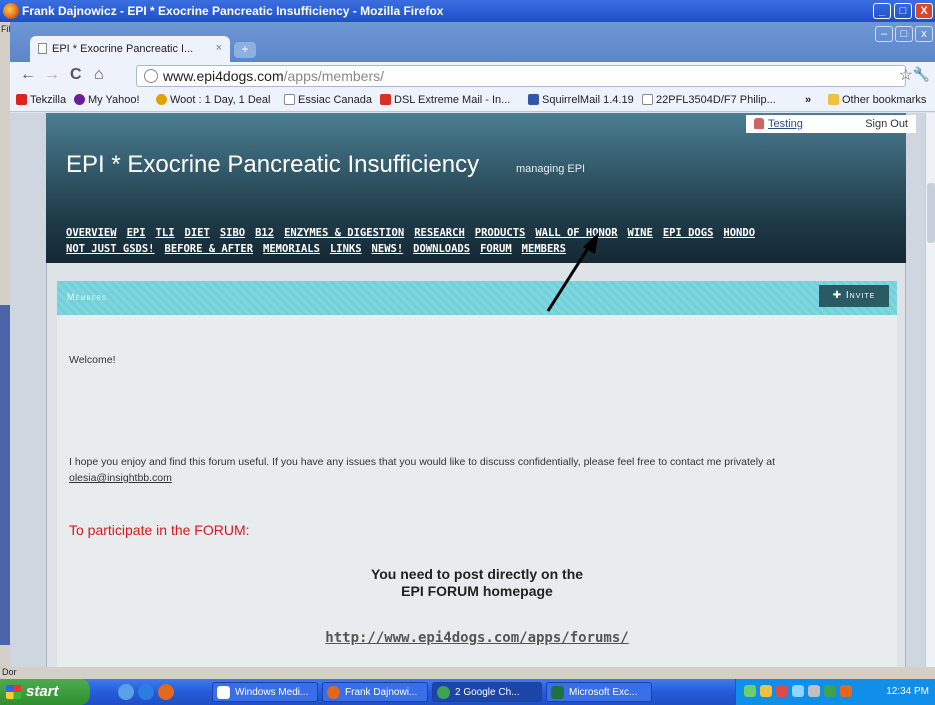  I want to click on user-link: Testing, so click(785, 124).